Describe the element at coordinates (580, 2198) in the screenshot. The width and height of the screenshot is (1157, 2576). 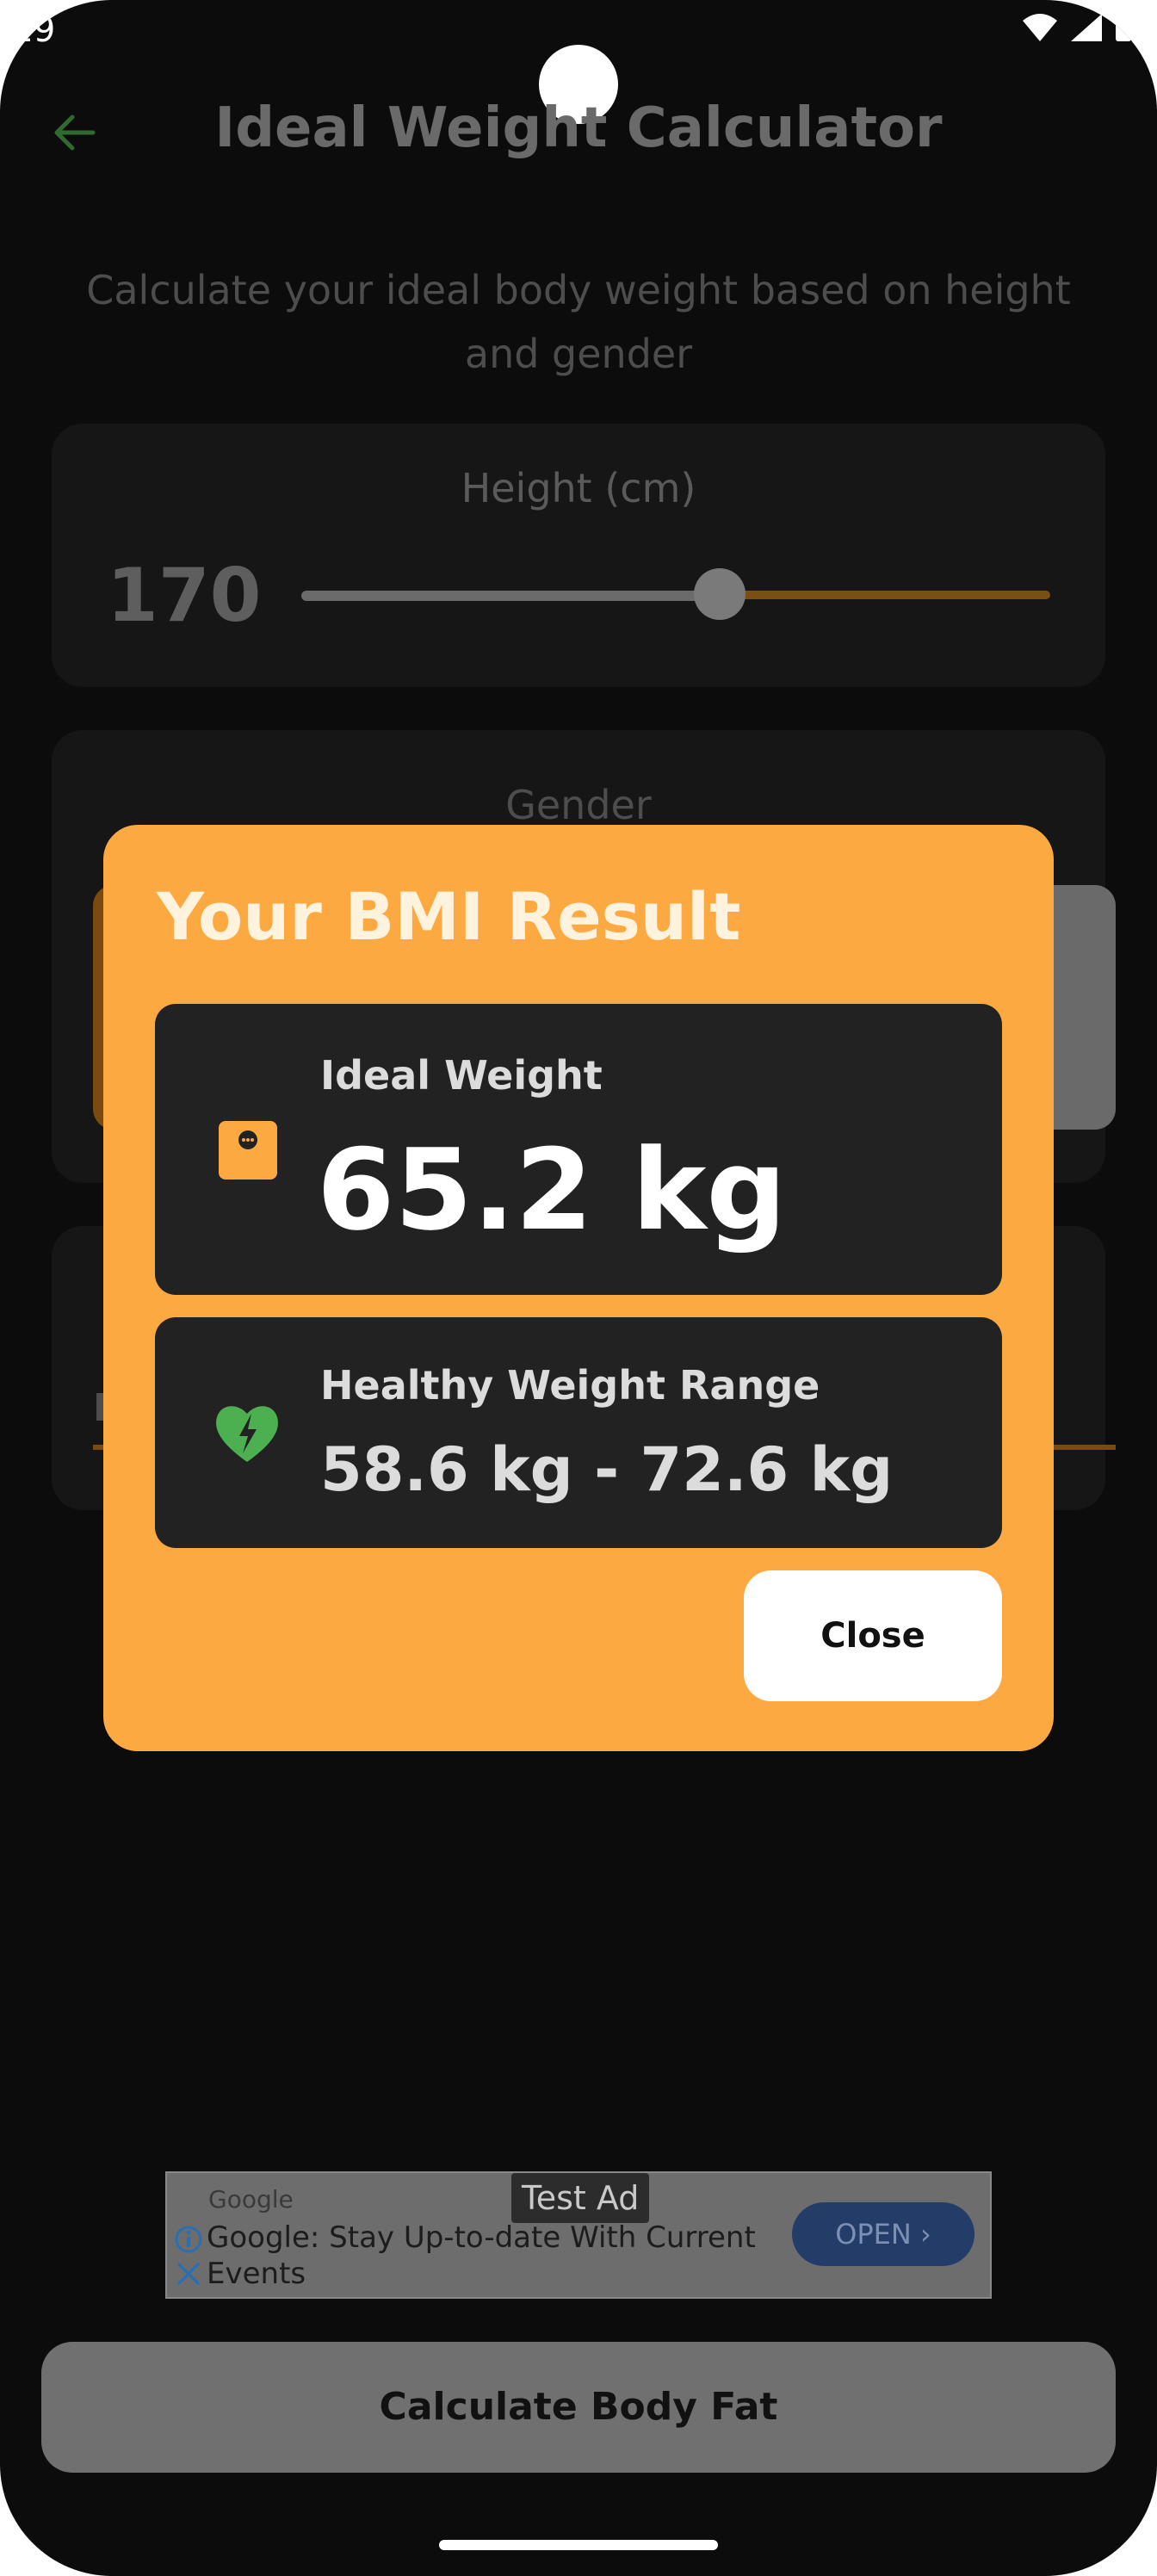
I see `test-ad-badge: Test Ad` at that location.